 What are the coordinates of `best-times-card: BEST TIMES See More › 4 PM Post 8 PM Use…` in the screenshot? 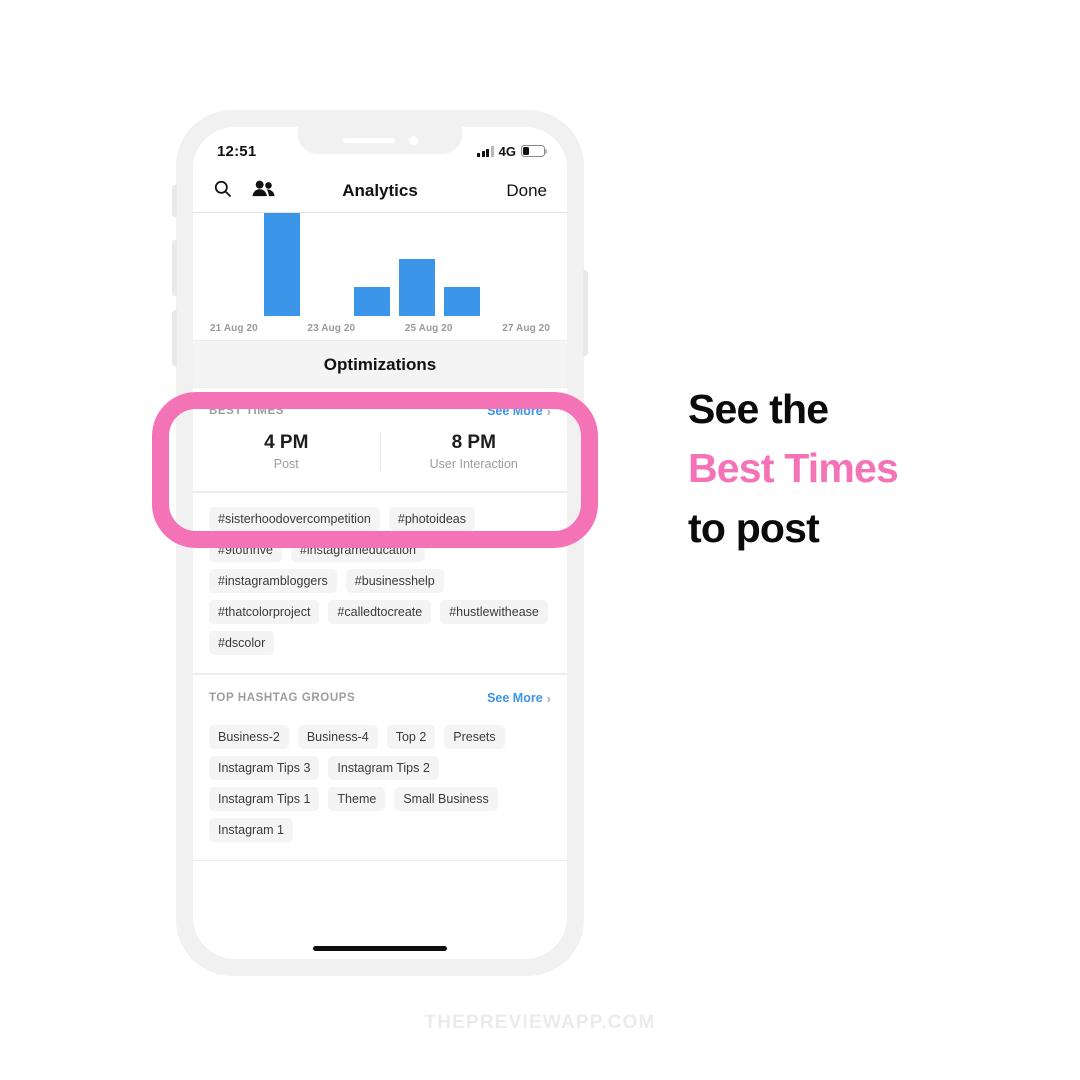 It's located at (380, 439).